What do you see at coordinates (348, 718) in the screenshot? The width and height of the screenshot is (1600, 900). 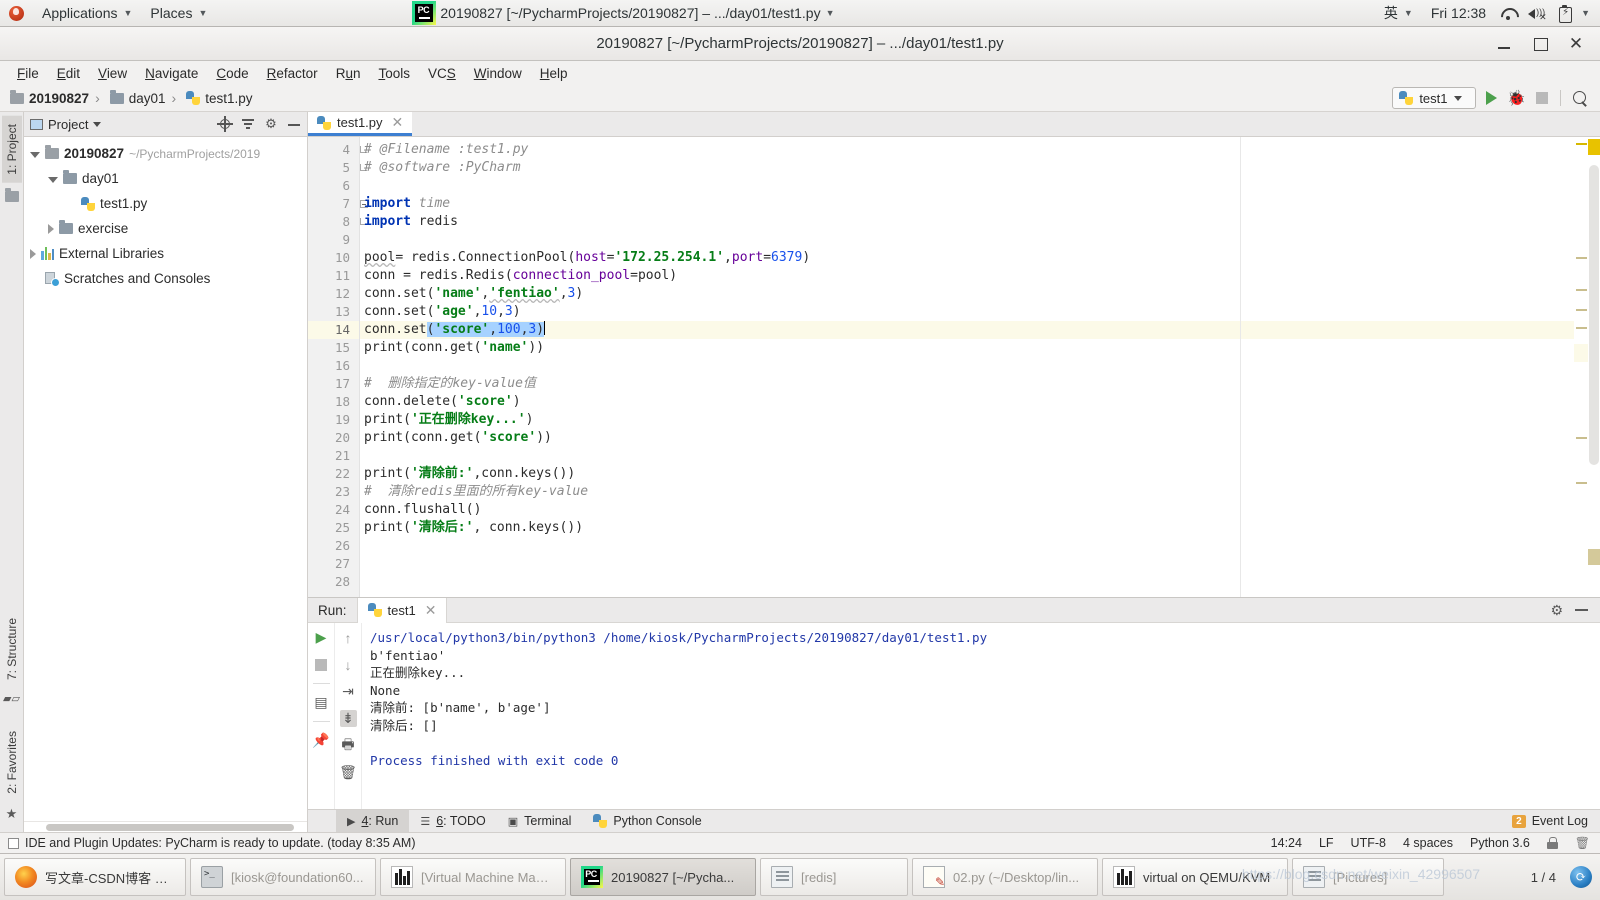 I see `scroll-to-end-icon: ⇟` at bounding box center [348, 718].